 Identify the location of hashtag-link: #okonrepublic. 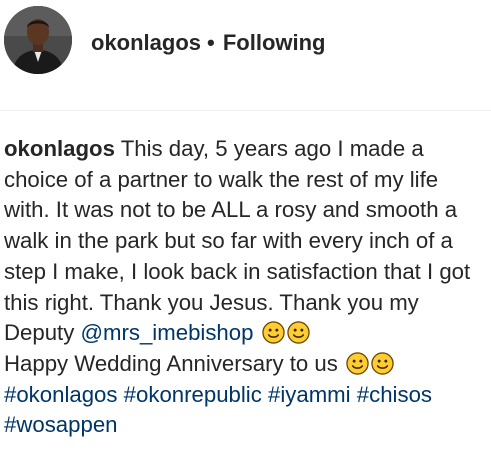
(193, 394).